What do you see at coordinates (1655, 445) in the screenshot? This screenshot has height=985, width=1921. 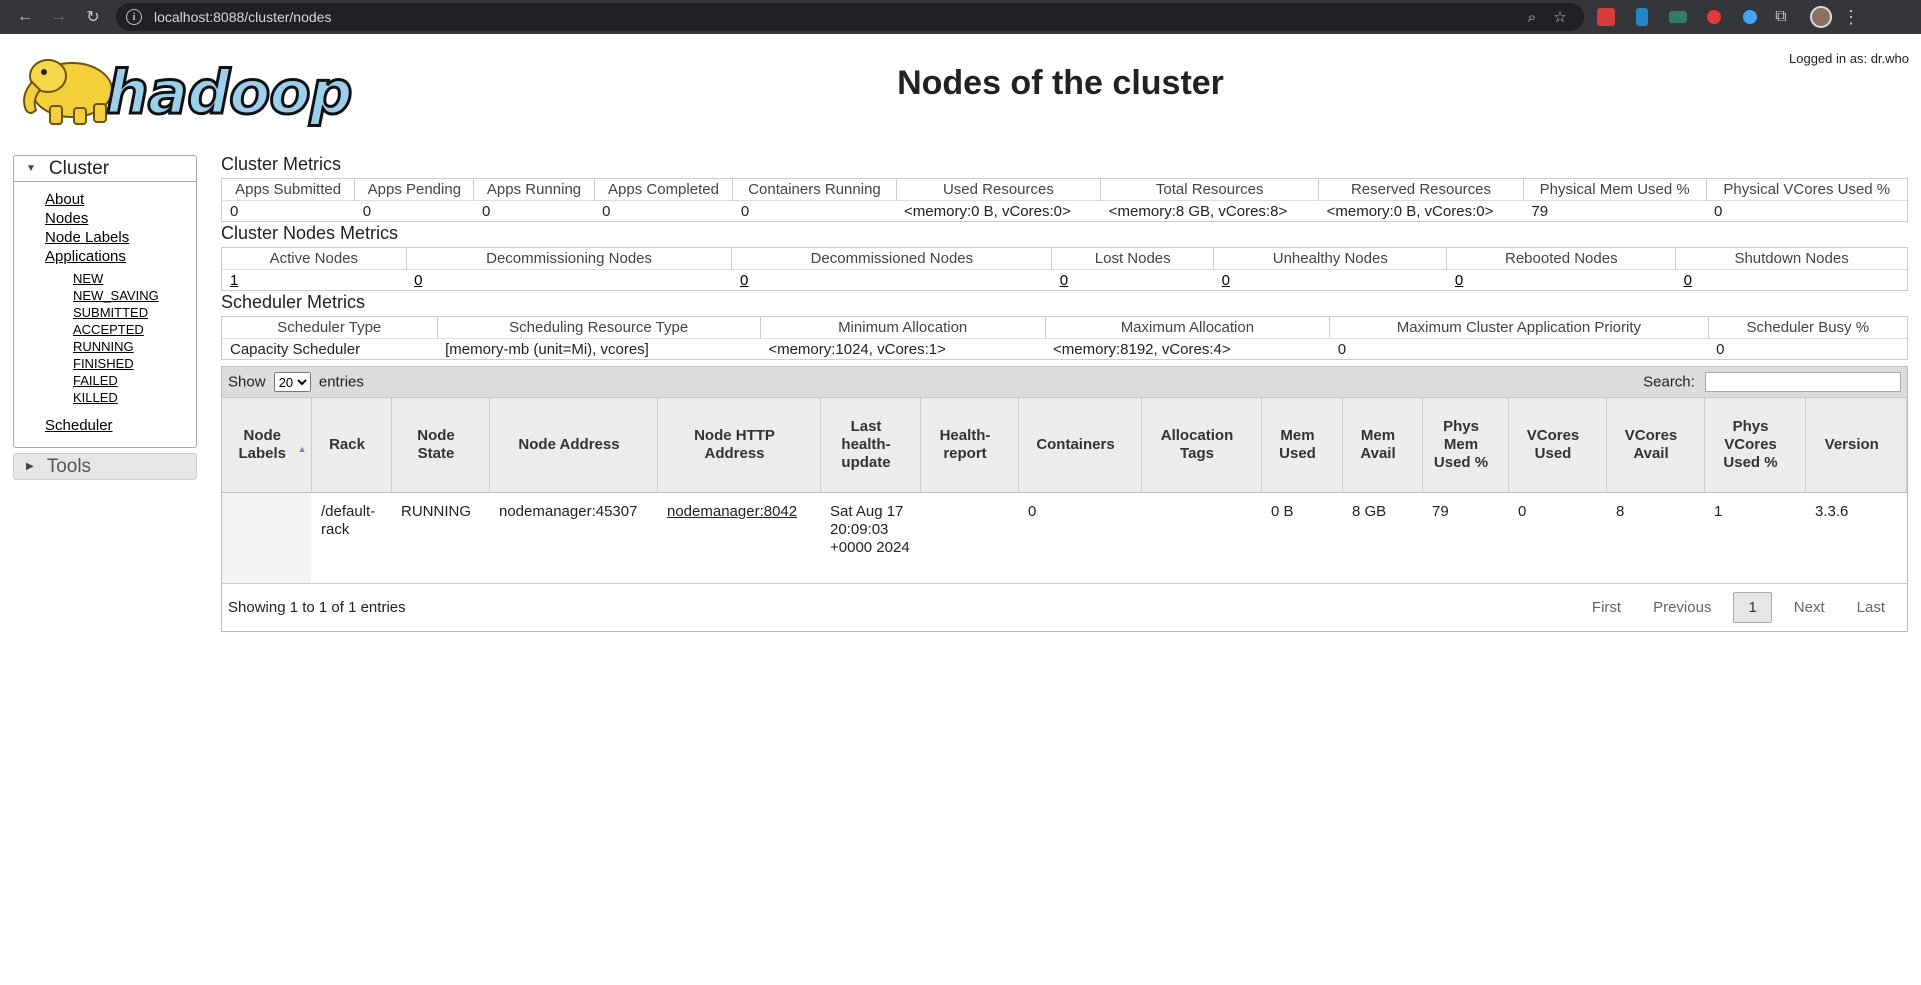 I see `col-vcores-avail: VCores Avail` at bounding box center [1655, 445].